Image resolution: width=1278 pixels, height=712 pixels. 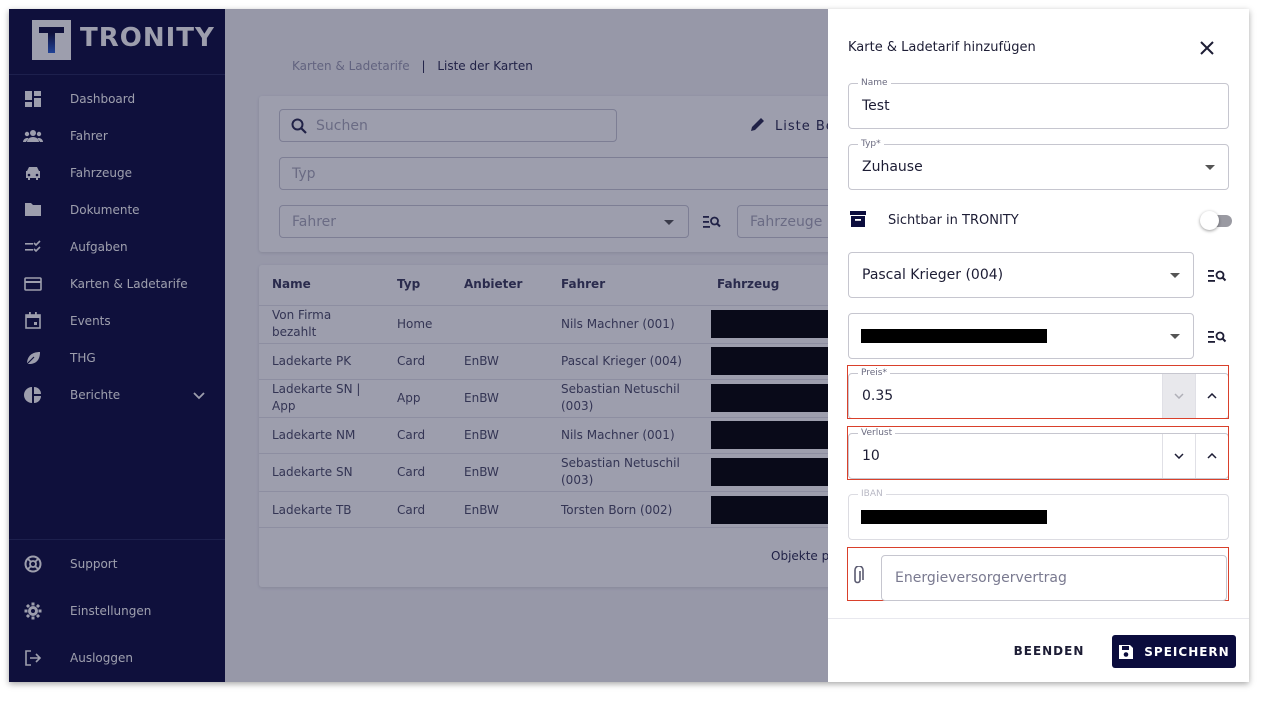 What do you see at coordinates (1038, 618) in the screenshot?
I see `drawer-footer-divider` at bounding box center [1038, 618].